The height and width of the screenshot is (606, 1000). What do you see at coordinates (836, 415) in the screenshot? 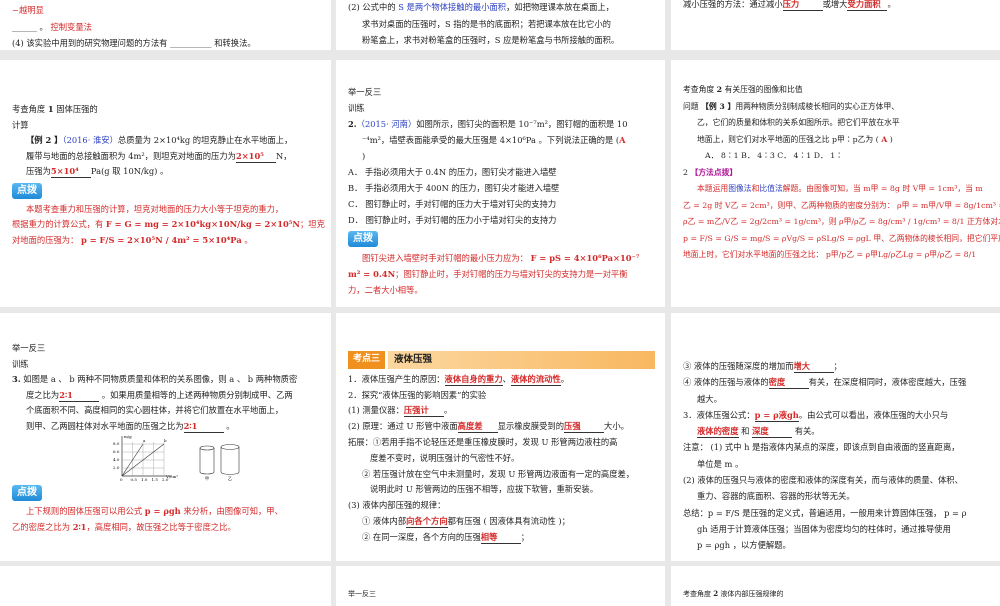
I see `text-line: 3．液体压强公式：p = ρ液gh。由公式可以看出，液体压强的大小只与` at bounding box center [836, 415].